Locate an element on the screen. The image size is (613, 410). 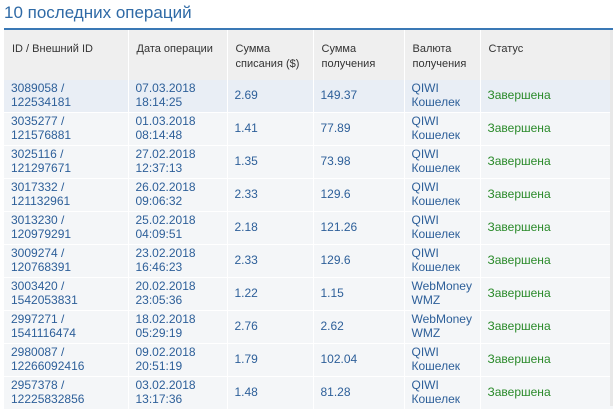
cell-date: 01.03.2018 08:14:48 is located at coordinates (178, 129).